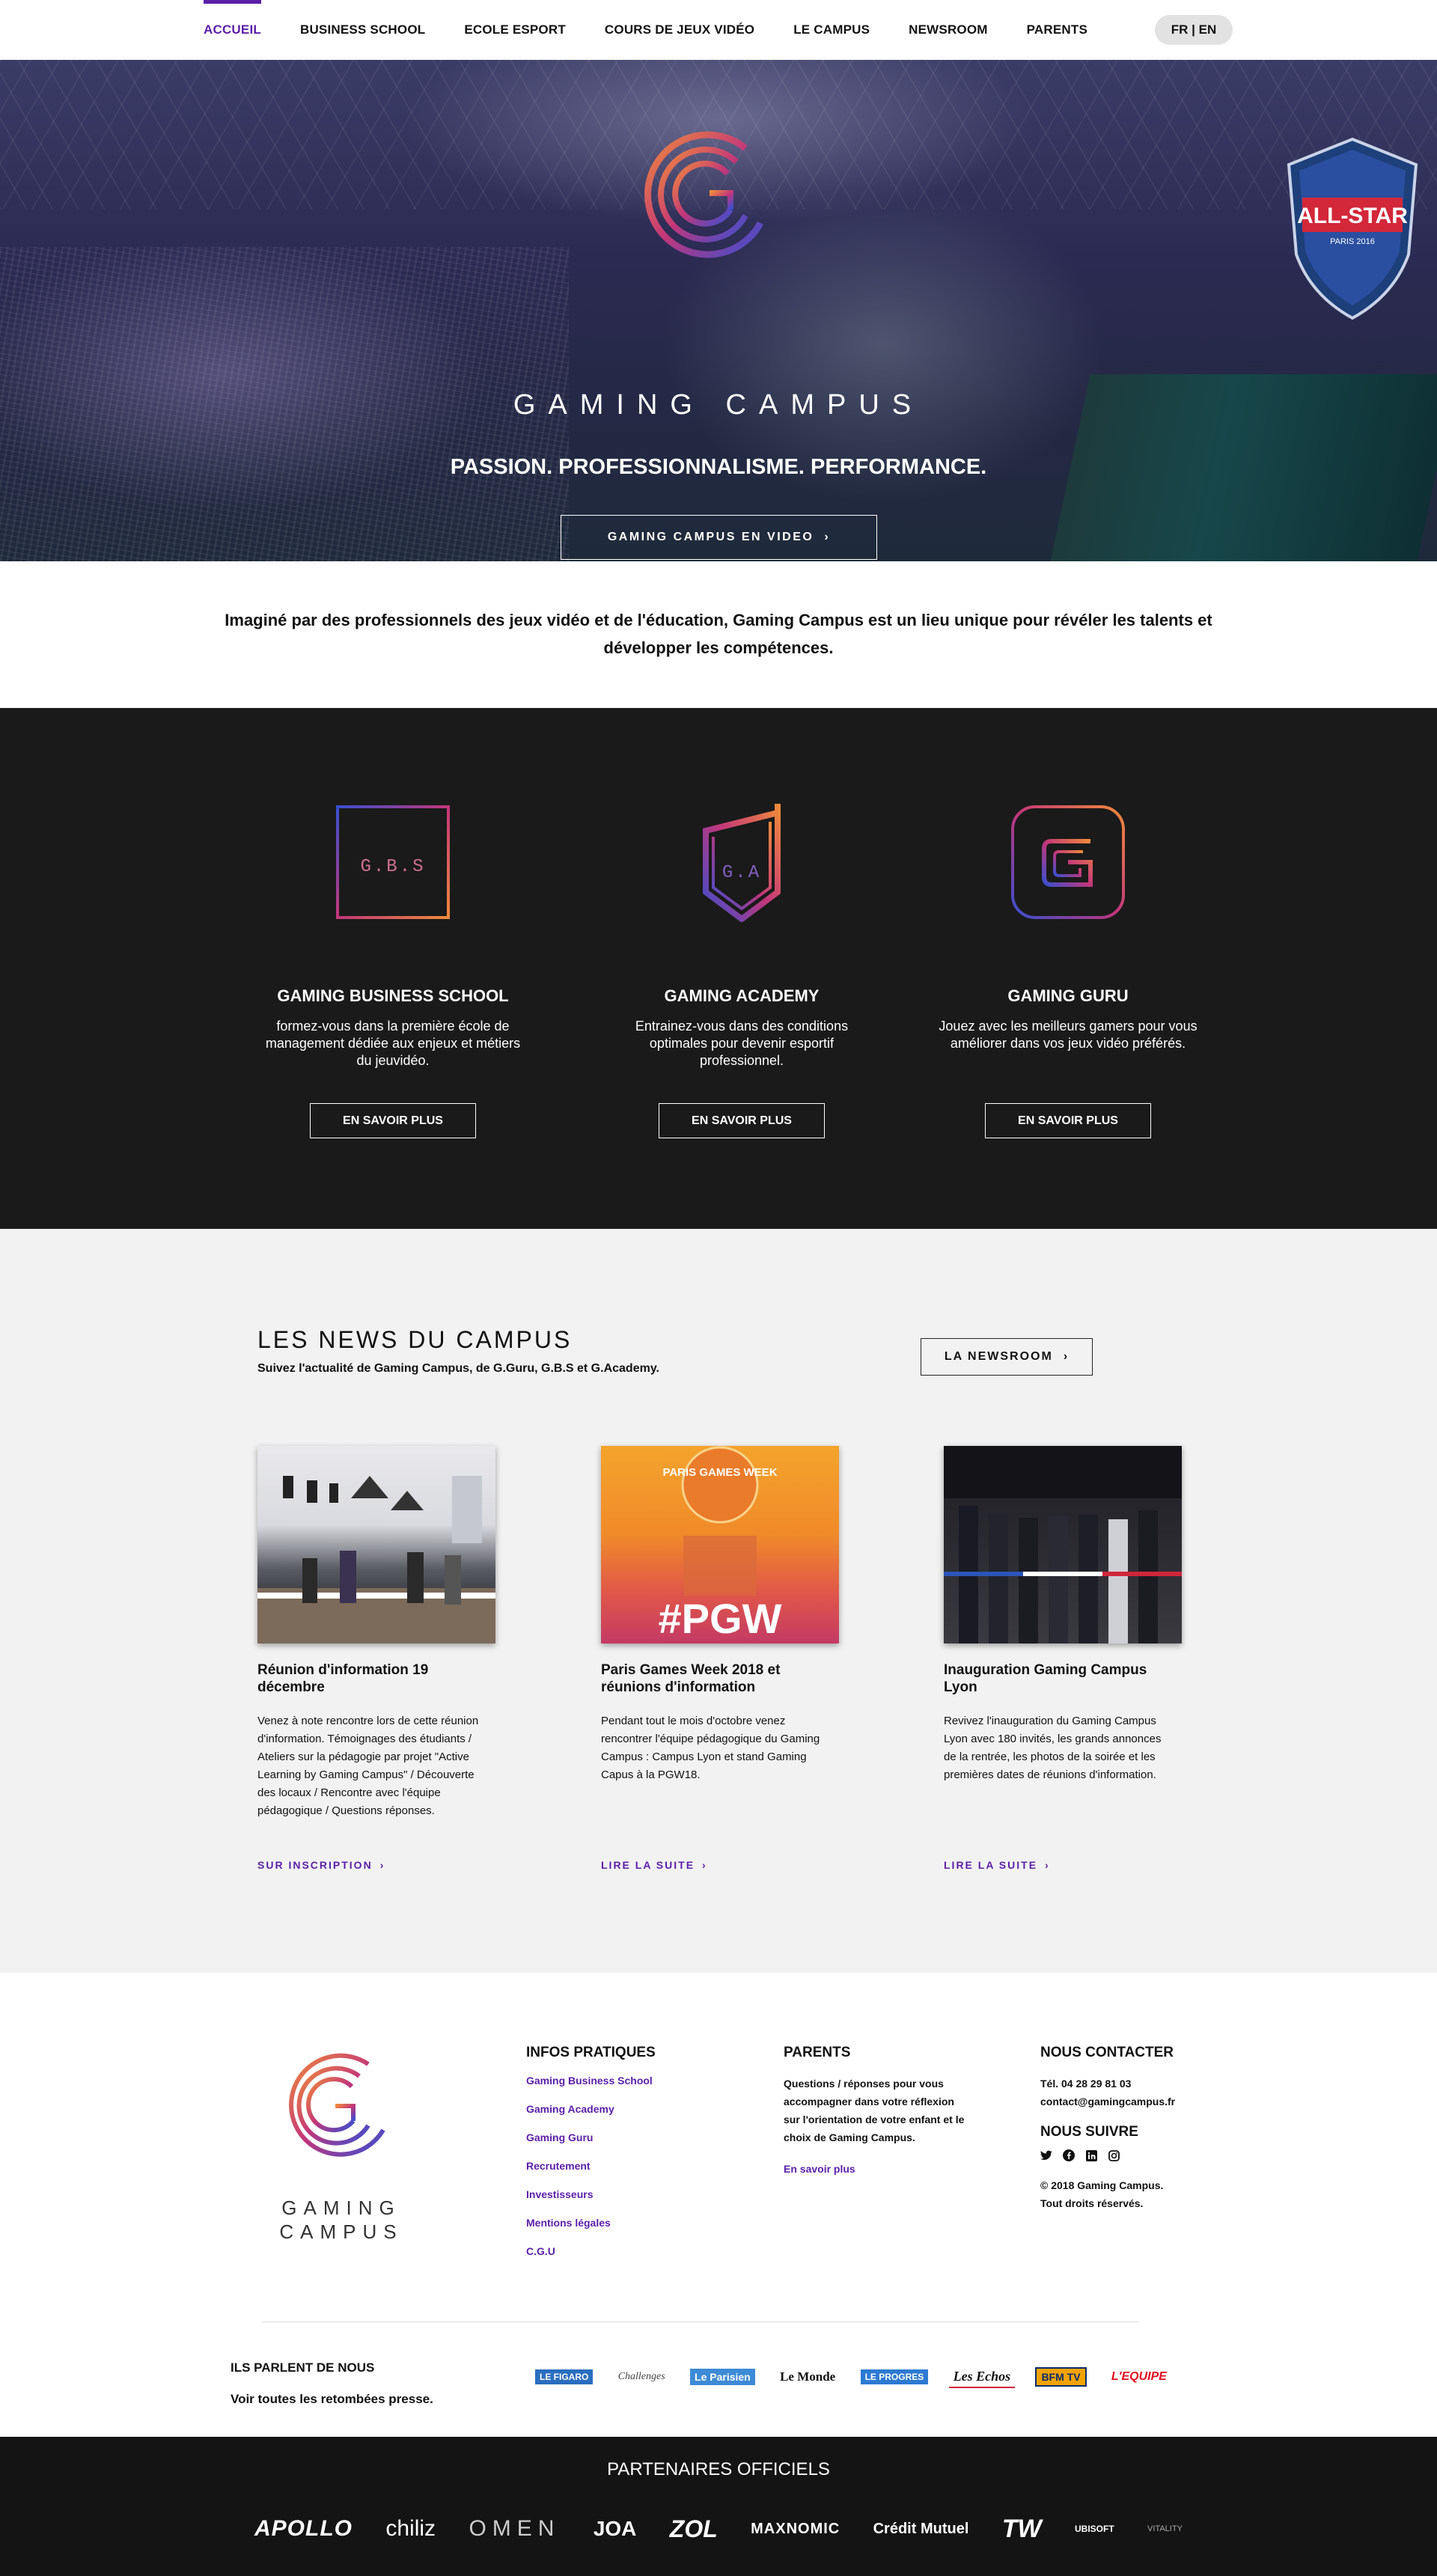 The image size is (1437, 2576). What do you see at coordinates (1165, 2528) in the screenshot?
I see `vitality-logo: VITALITY` at bounding box center [1165, 2528].